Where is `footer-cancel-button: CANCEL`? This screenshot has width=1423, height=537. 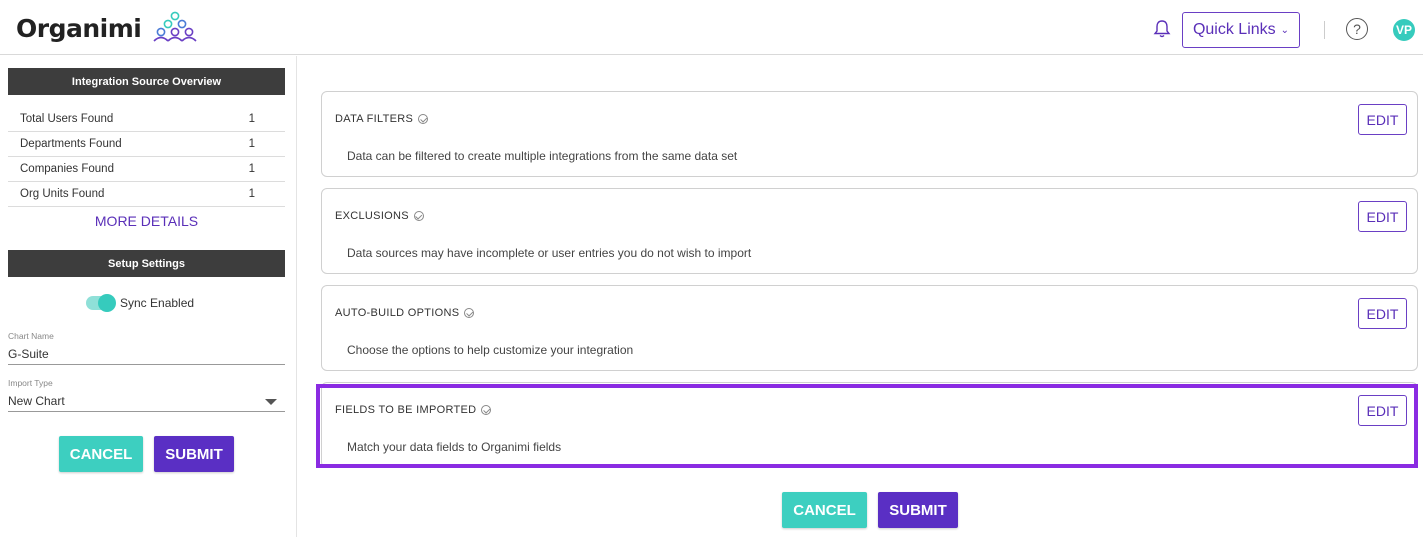
footer-cancel-button: CANCEL is located at coordinates (824, 510).